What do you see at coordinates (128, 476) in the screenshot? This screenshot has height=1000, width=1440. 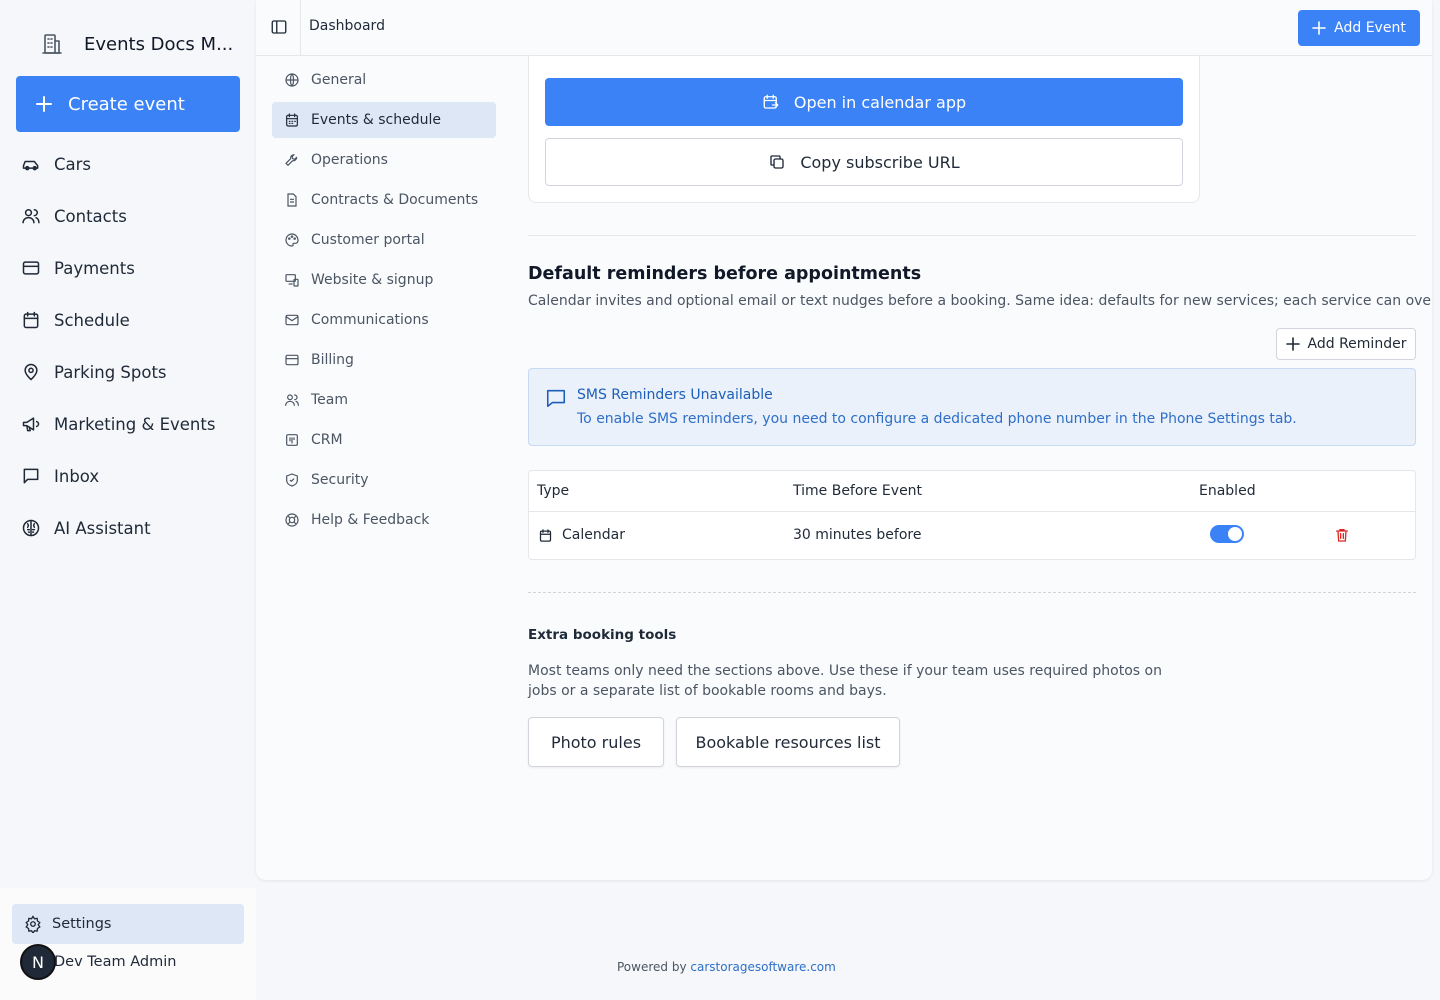 I see `sidebar-item-inbox: Inbox` at bounding box center [128, 476].